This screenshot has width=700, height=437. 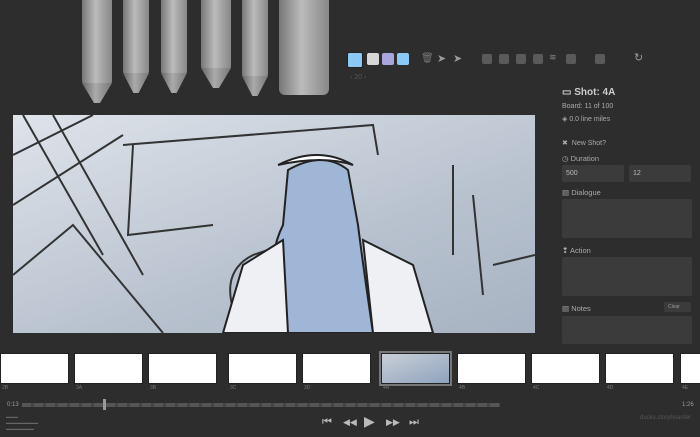 I want to click on thirds-guide-icon, so click(x=521, y=59).